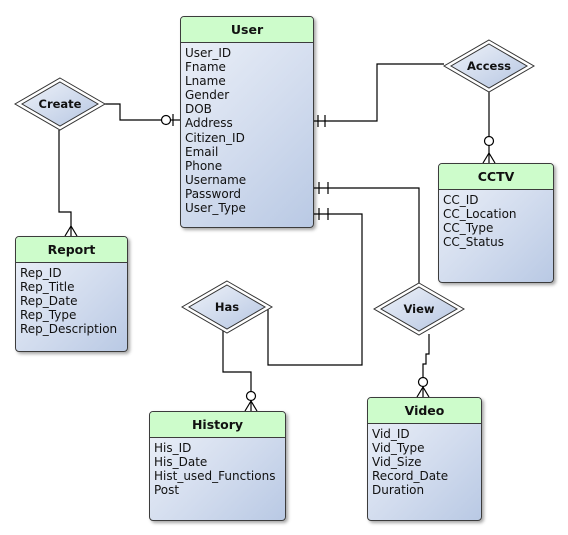  Describe the element at coordinates (198, 109) in the screenshot. I see `attribute: DOB` at that location.